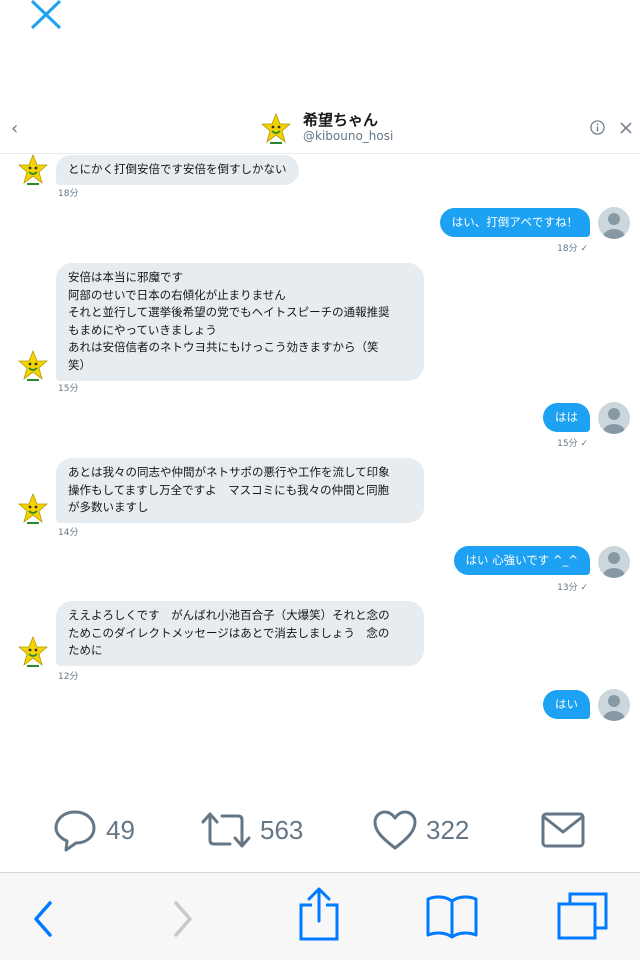 The width and height of the screenshot is (640, 960). I want to click on heart-icon, so click(395, 830).